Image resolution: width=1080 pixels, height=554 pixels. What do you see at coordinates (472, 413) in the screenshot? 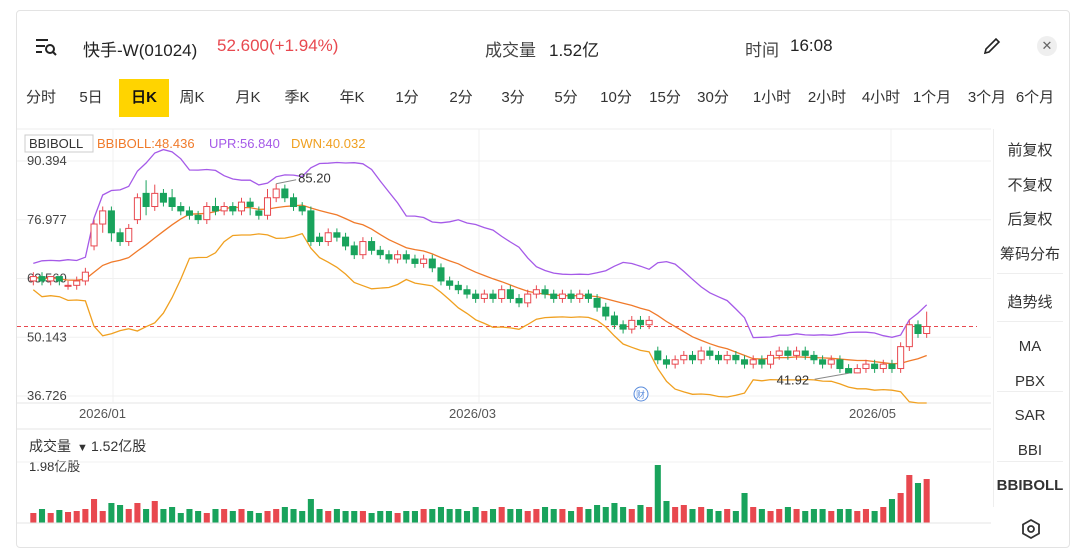
I see `date-tick: 2026/03` at bounding box center [472, 413].